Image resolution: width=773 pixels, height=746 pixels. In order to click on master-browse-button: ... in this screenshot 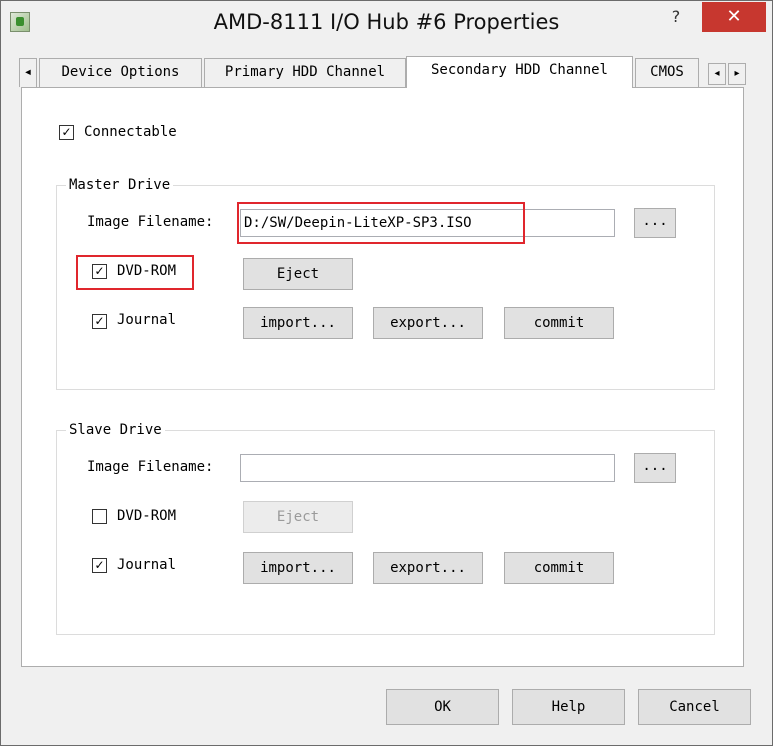, I will do `click(655, 223)`.